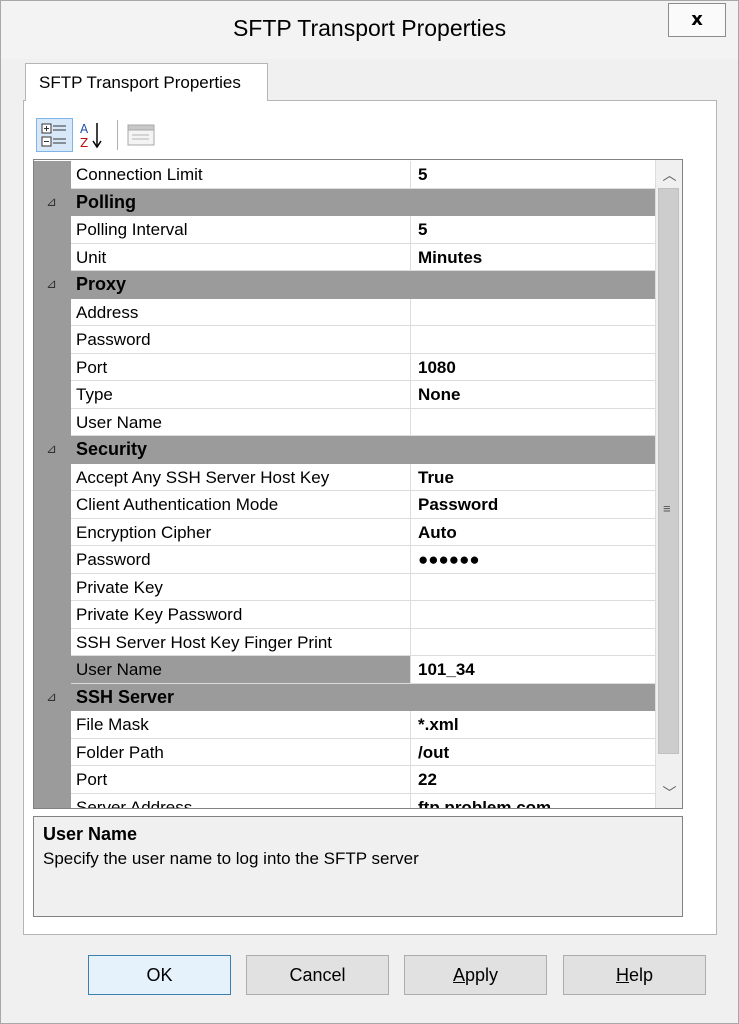 The width and height of the screenshot is (739, 1024). I want to click on apply-label: pply, so click(481, 975).